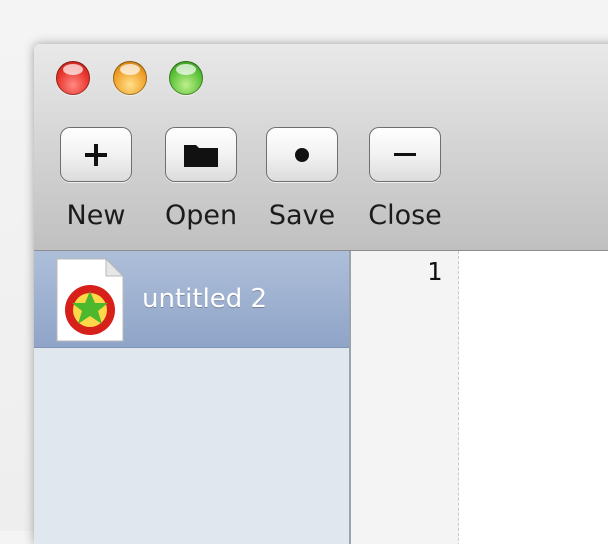 The height and width of the screenshot is (544, 608). Describe the element at coordinates (96, 215) in the screenshot. I see `new-label: New` at that location.